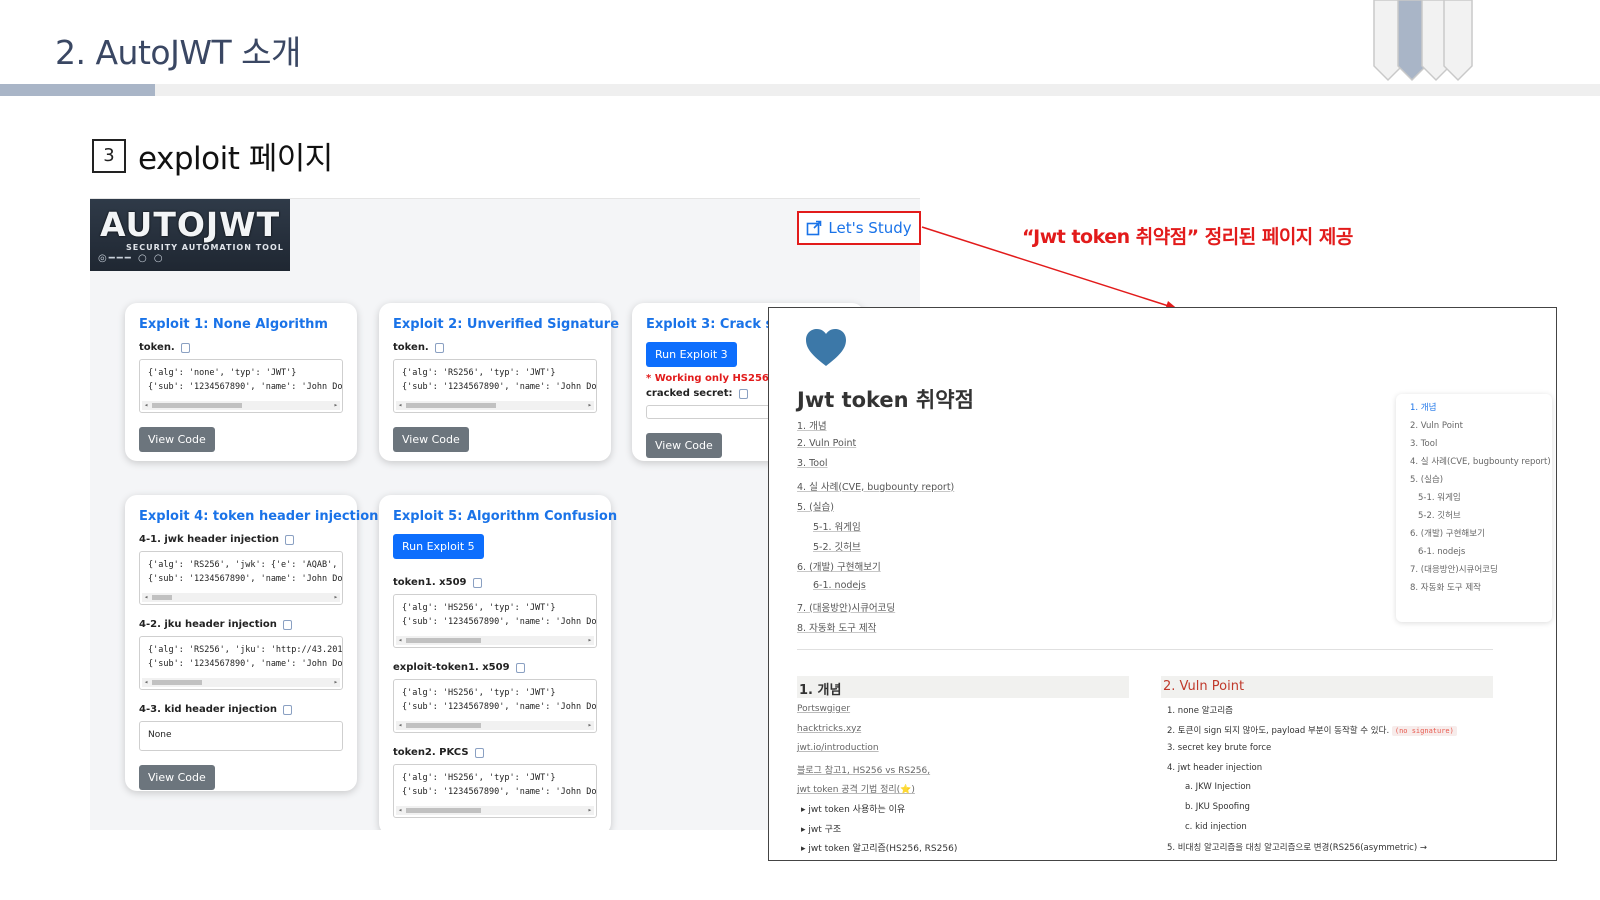 This screenshot has height=900, width=1600. Describe the element at coordinates (875, 569) in the screenshot. I see `toc-item: 6. (개발) 구현해보기` at that location.